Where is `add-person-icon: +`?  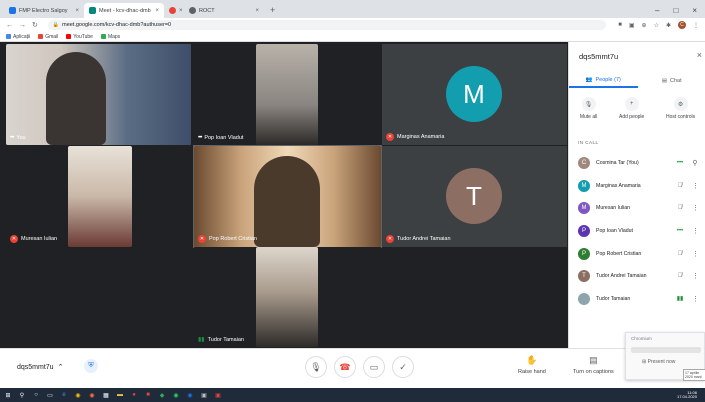
add-person-icon: + is located at coordinates (631, 104).